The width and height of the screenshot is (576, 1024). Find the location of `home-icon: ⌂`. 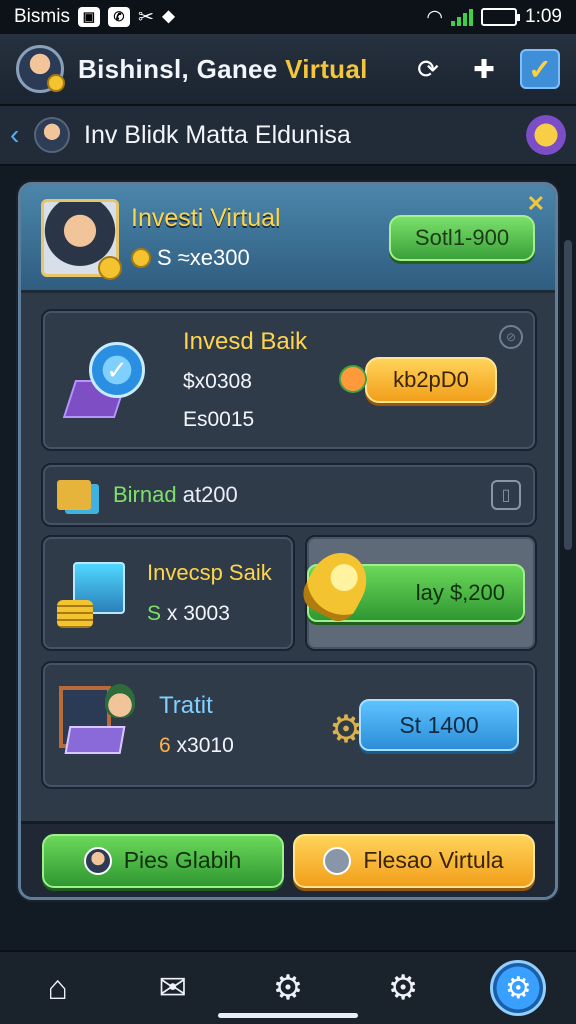

home-icon: ⌂ is located at coordinates (58, 988).